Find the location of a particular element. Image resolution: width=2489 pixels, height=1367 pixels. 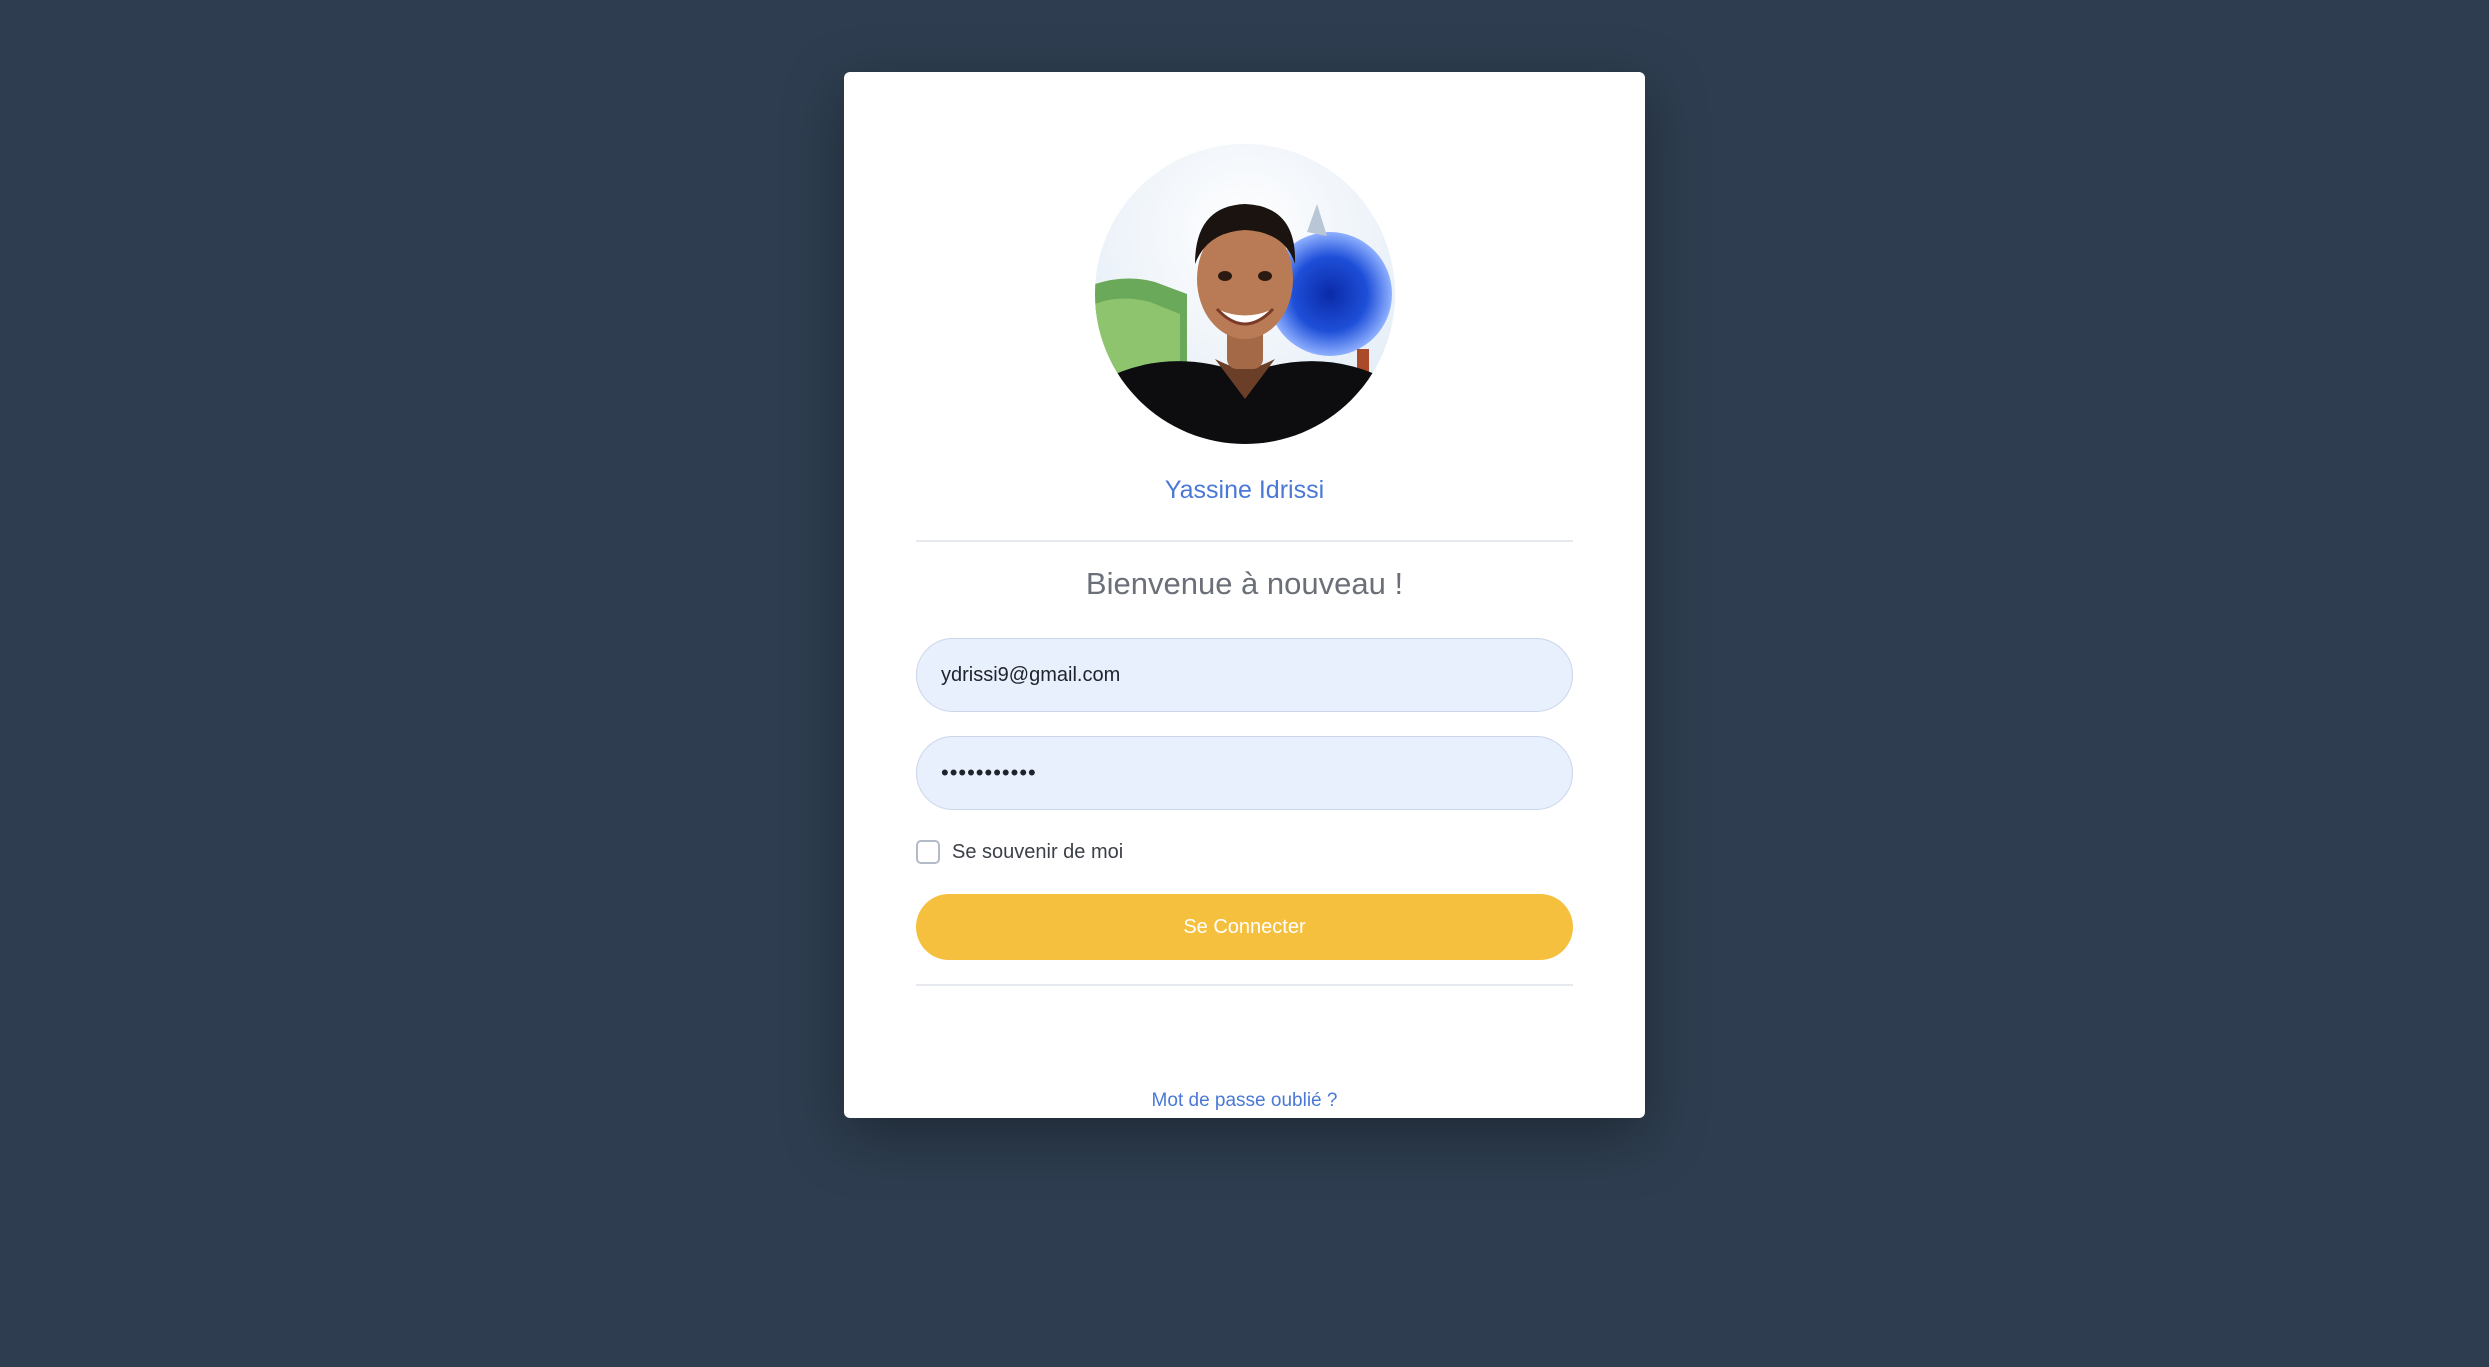

remember-me-checkbox is located at coordinates (928, 852).